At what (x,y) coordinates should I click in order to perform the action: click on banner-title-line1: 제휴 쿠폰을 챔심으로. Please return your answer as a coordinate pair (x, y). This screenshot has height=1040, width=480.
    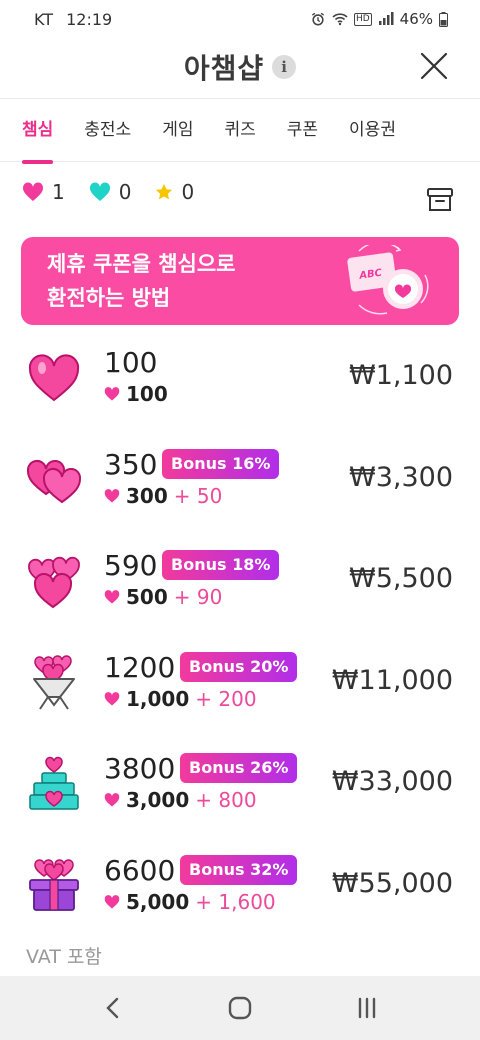
    Looking at the image, I should click on (141, 264).